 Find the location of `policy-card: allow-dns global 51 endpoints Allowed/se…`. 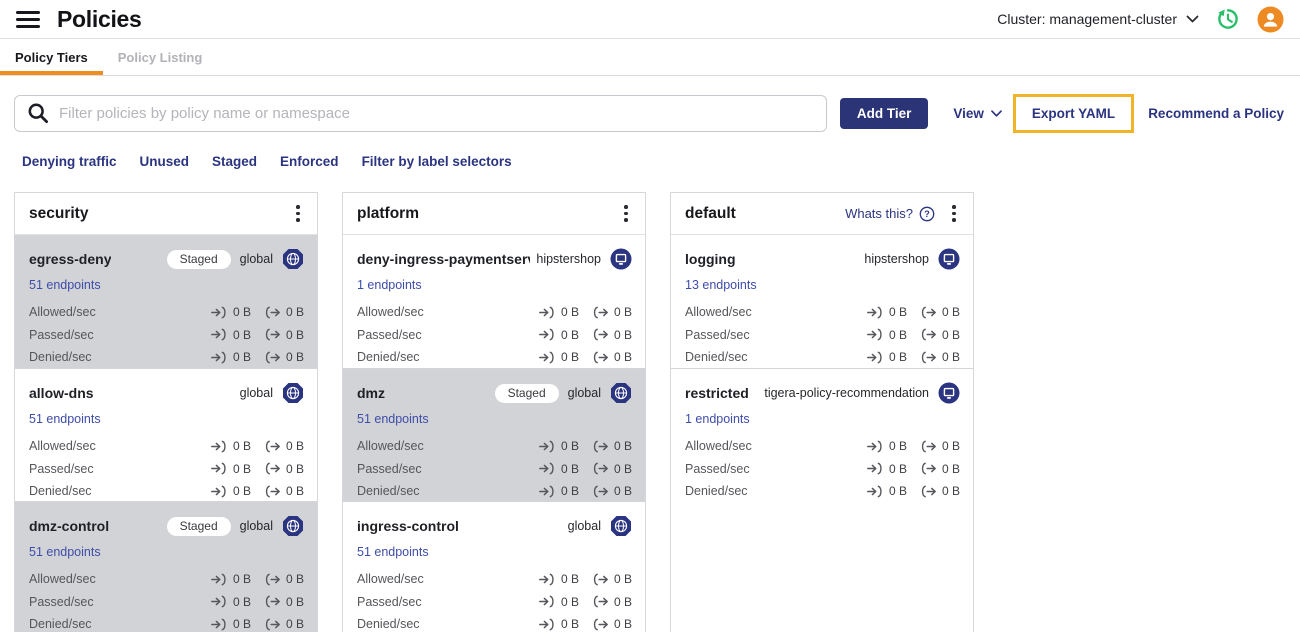

policy-card: allow-dns global 51 endpoints Allowed/se… is located at coordinates (166, 434).